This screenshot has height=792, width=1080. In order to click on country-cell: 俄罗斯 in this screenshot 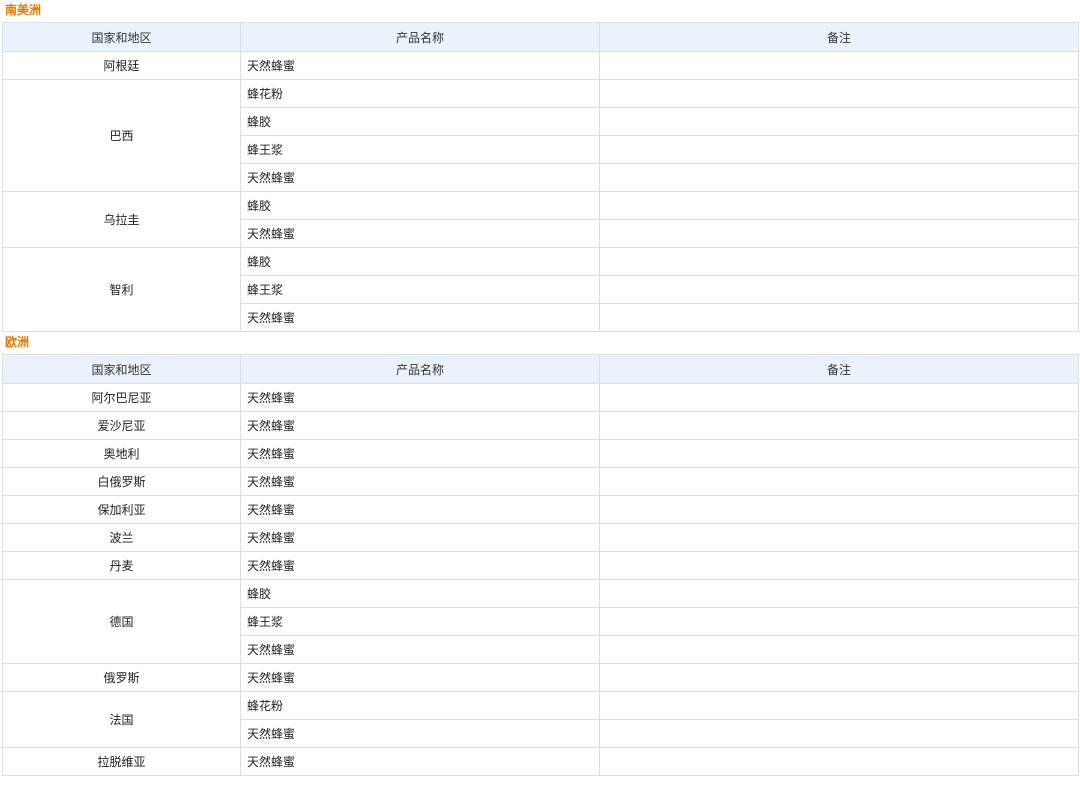, I will do `click(121, 677)`.